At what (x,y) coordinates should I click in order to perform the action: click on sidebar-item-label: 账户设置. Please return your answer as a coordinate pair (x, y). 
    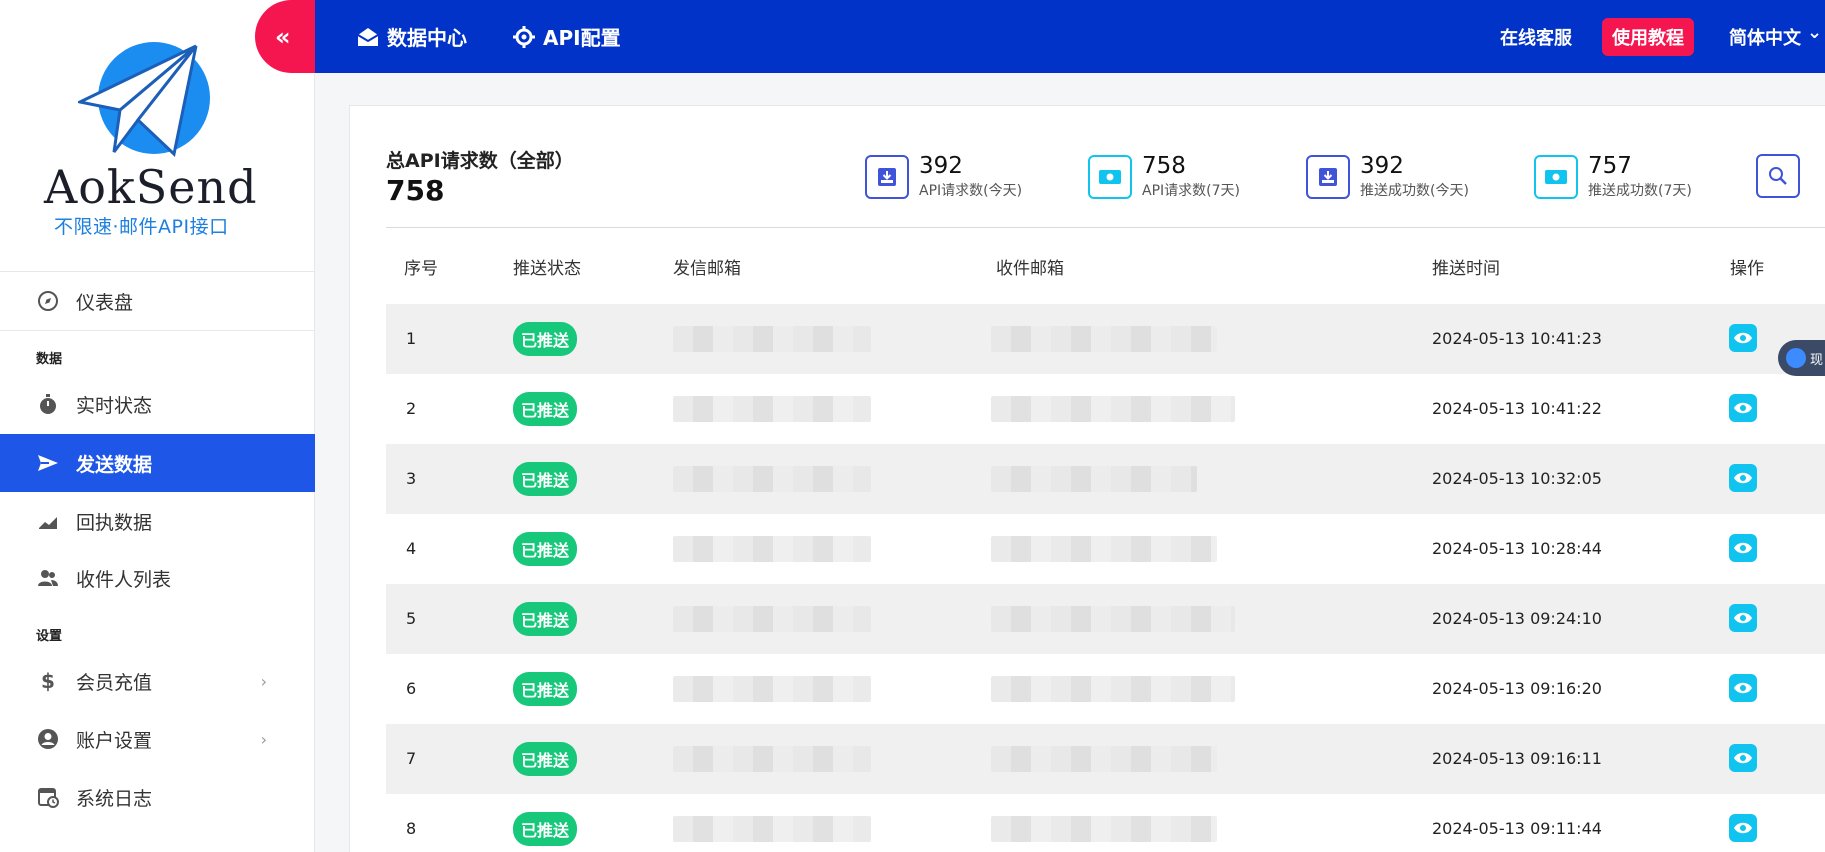
    Looking at the image, I should click on (114, 740).